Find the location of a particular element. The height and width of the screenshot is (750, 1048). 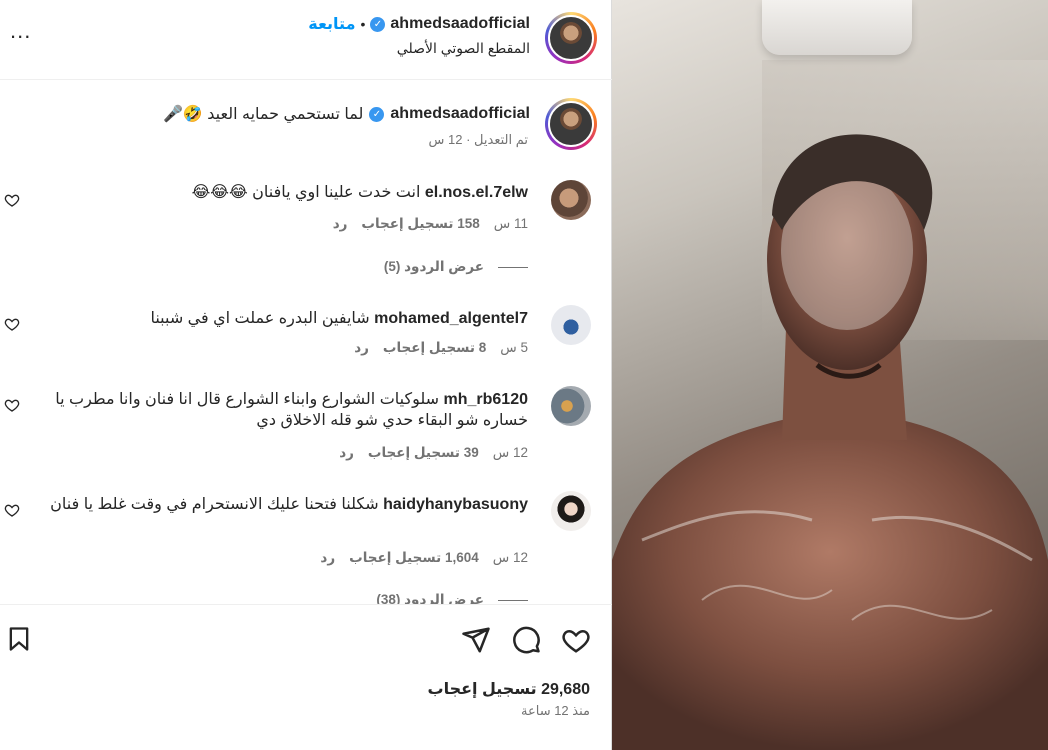

commenter-username: mh_rb6120 is located at coordinates (486, 399).